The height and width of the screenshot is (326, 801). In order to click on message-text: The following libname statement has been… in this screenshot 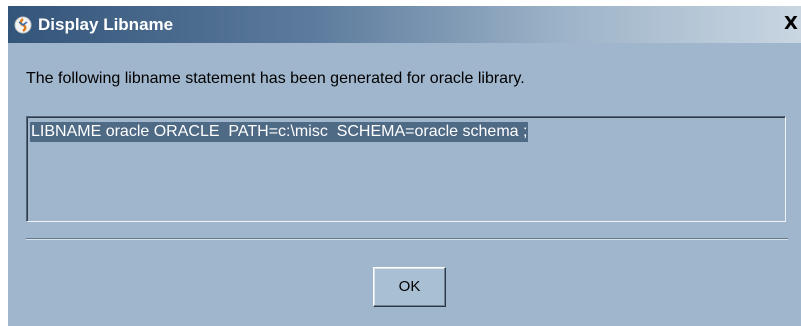, I will do `click(275, 78)`.